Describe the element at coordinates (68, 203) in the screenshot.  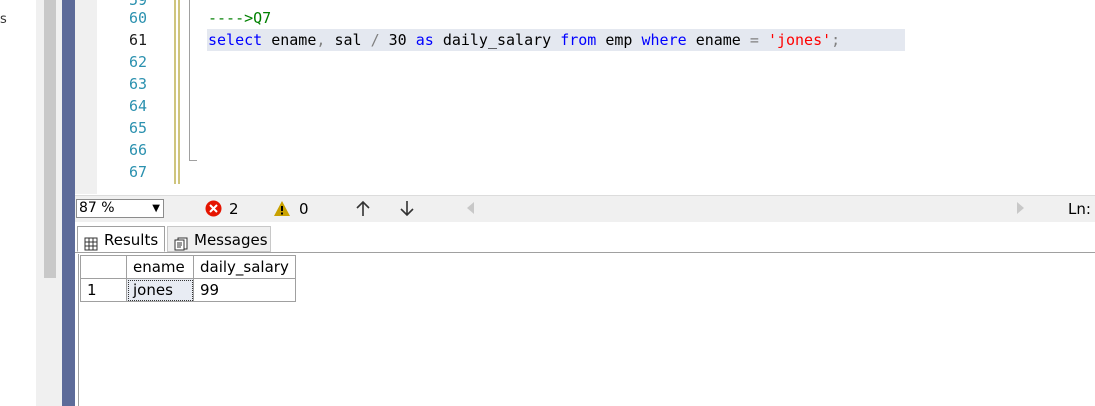
I see `panel-splitter` at that location.